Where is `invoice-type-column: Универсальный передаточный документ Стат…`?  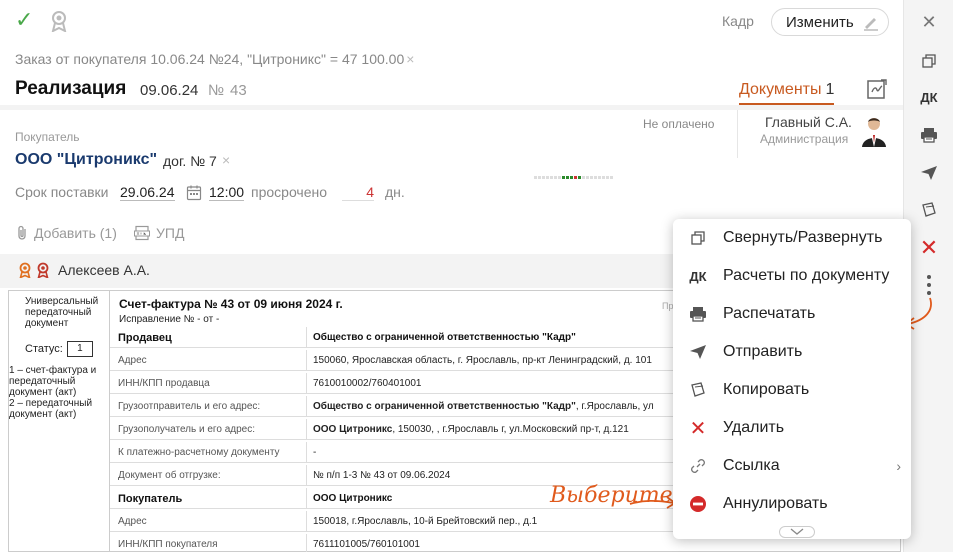 invoice-type-column: Универсальный передаточный документ Стат… is located at coordinates (59, 421).